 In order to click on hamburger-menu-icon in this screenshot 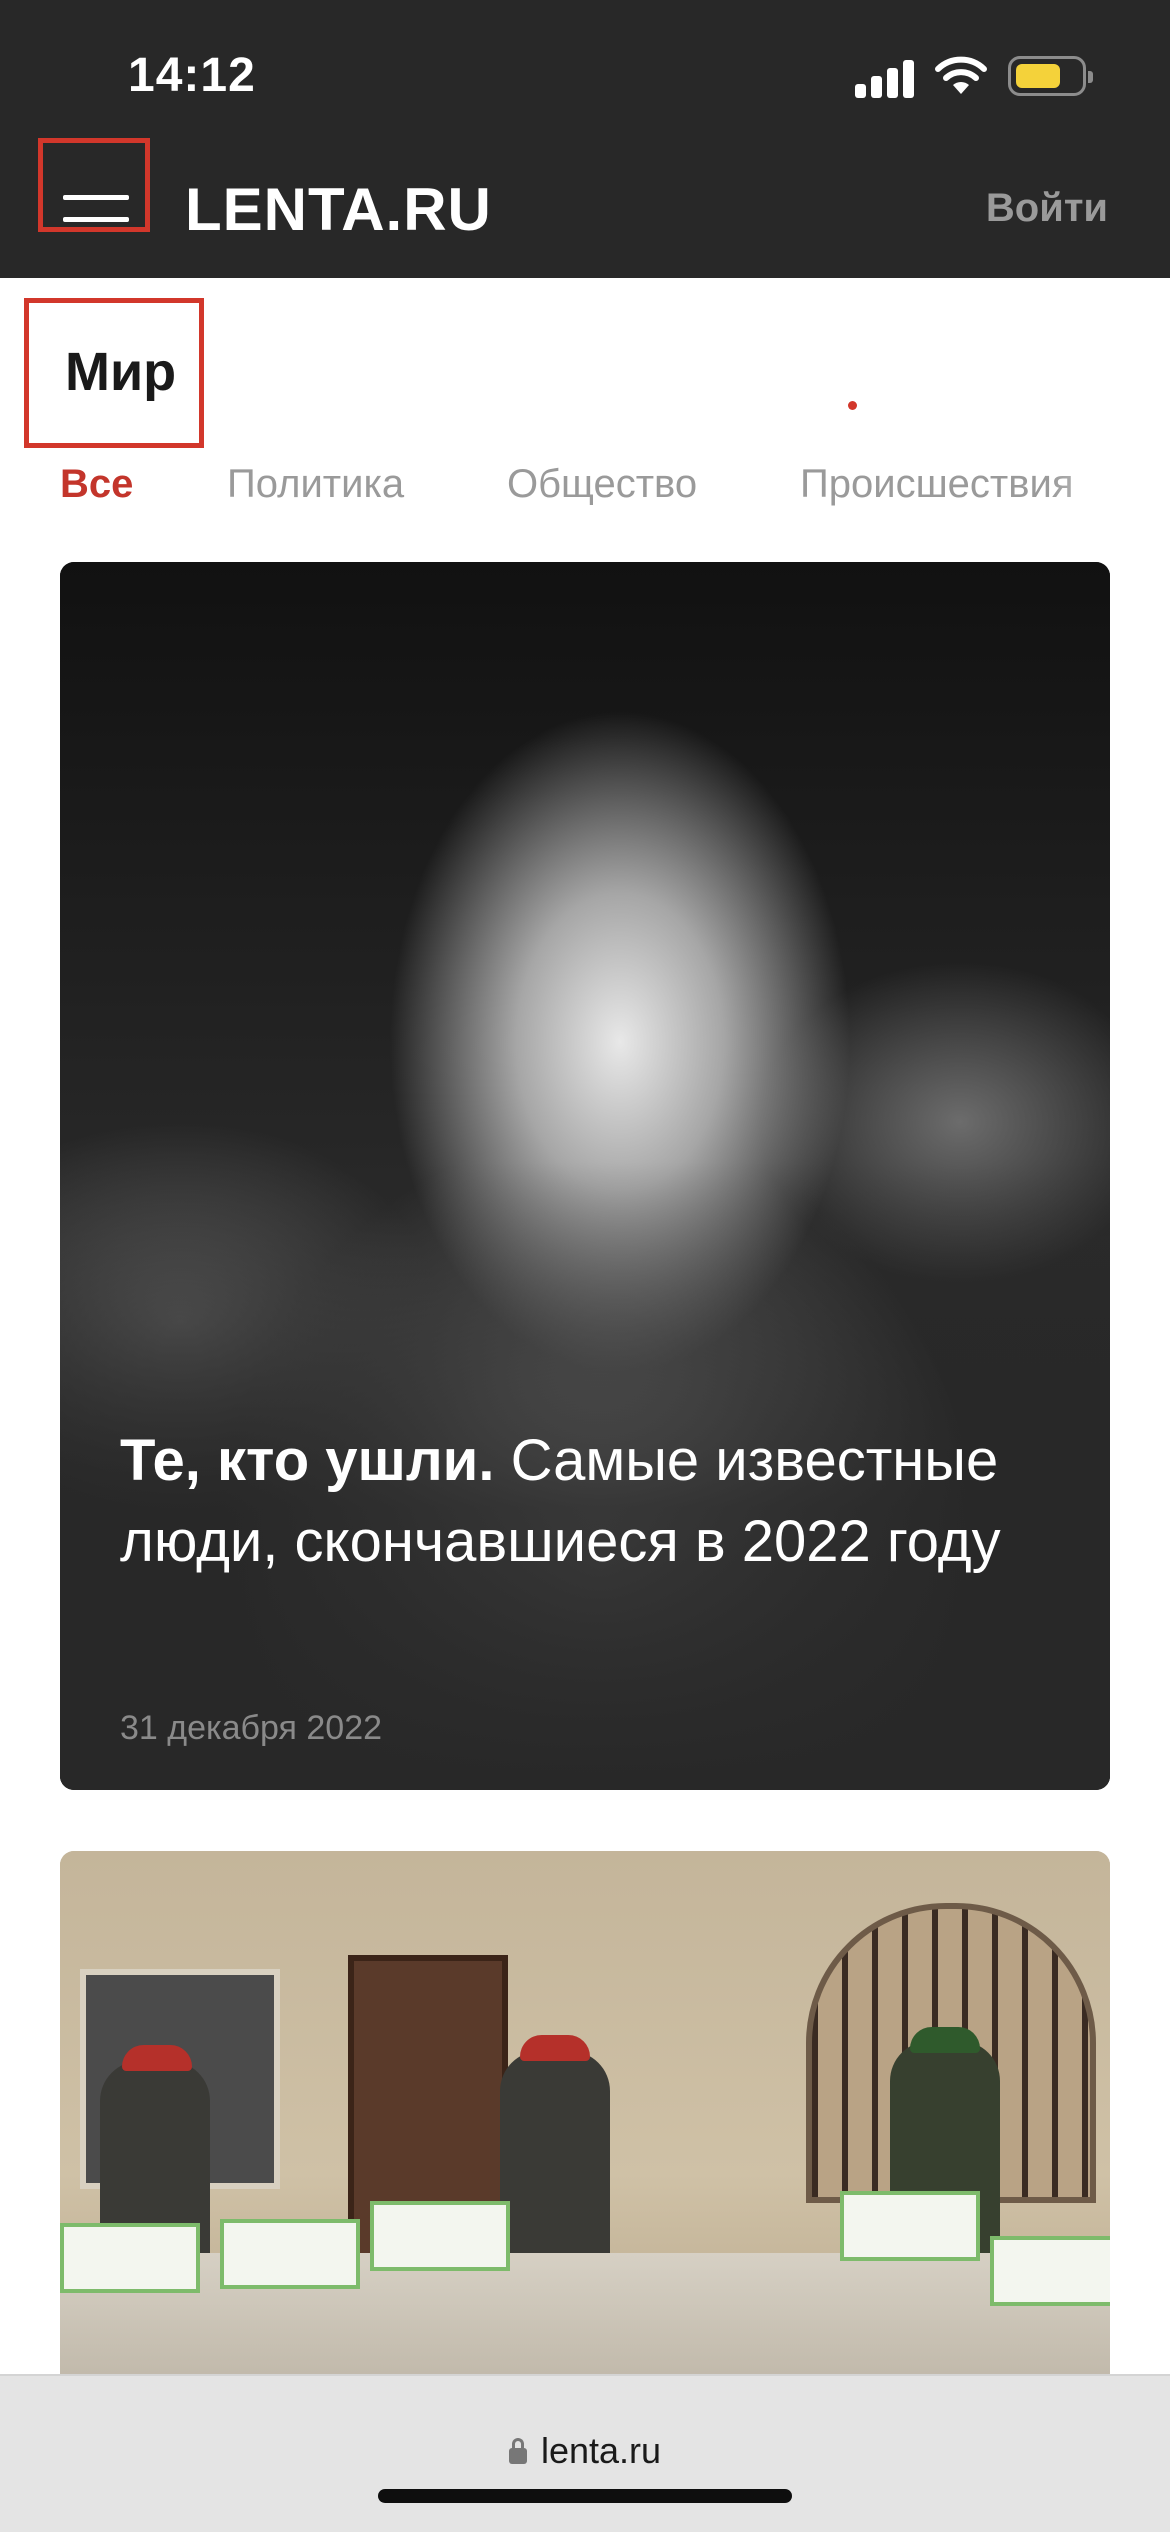, I will do `click(94, 185)`.